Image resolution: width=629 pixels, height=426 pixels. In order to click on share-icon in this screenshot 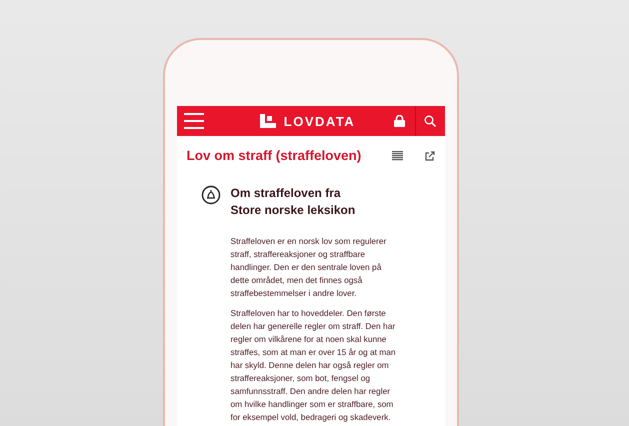, I will do `click(429, 155)`.